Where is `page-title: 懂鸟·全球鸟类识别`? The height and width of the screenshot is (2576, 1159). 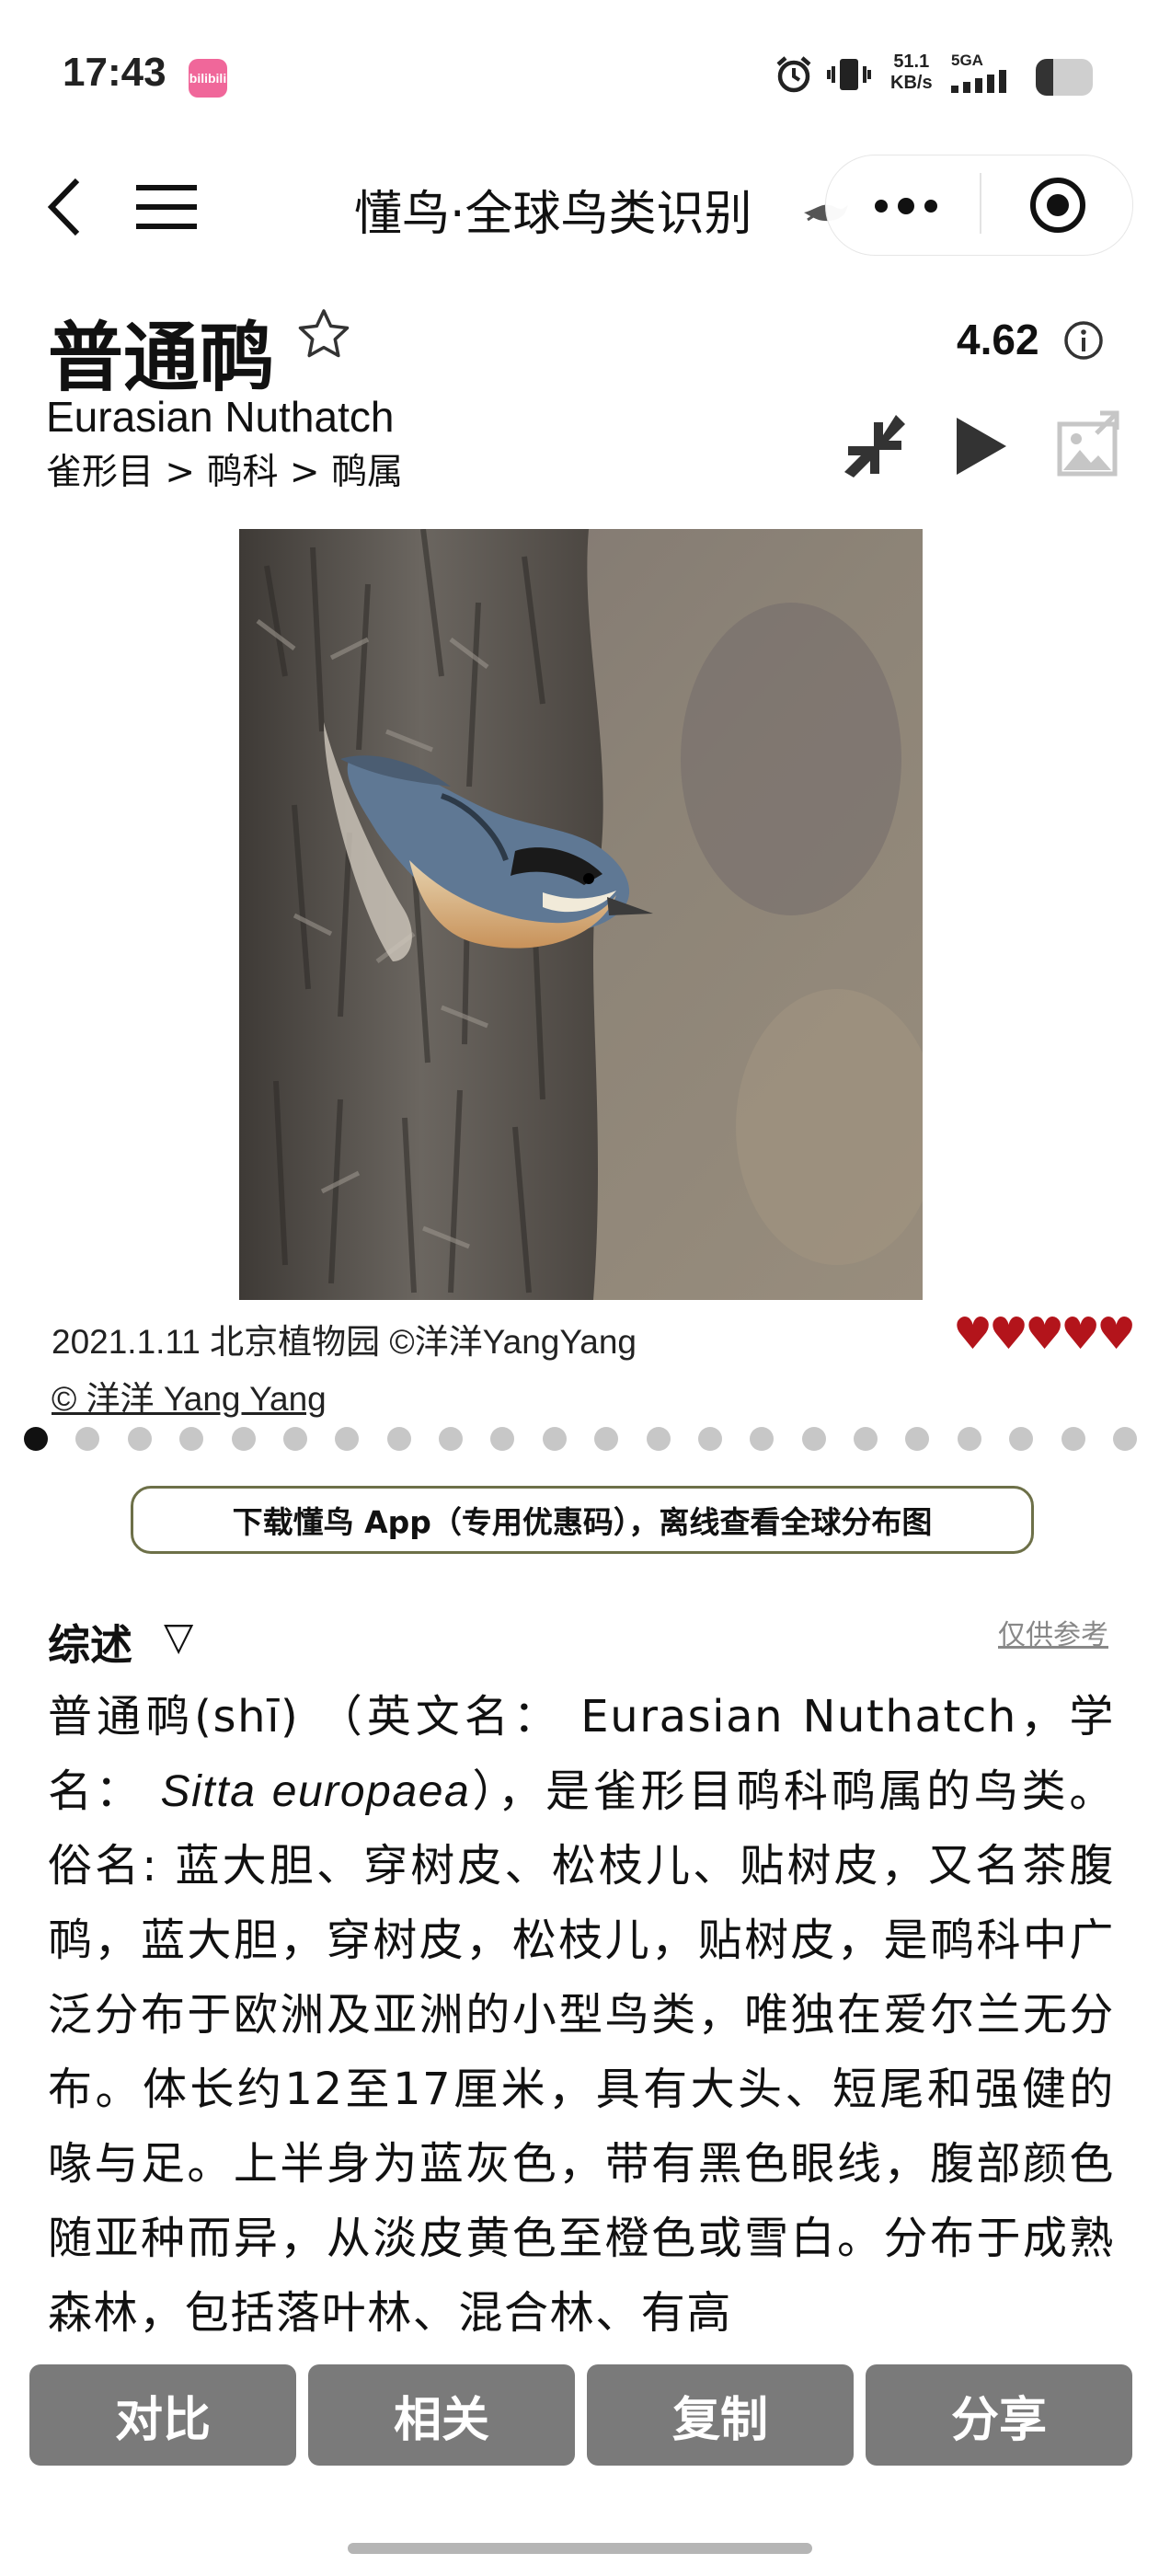
page-title: 懂鸟·全球鸟类识别 is located at coordinates (553, 214).